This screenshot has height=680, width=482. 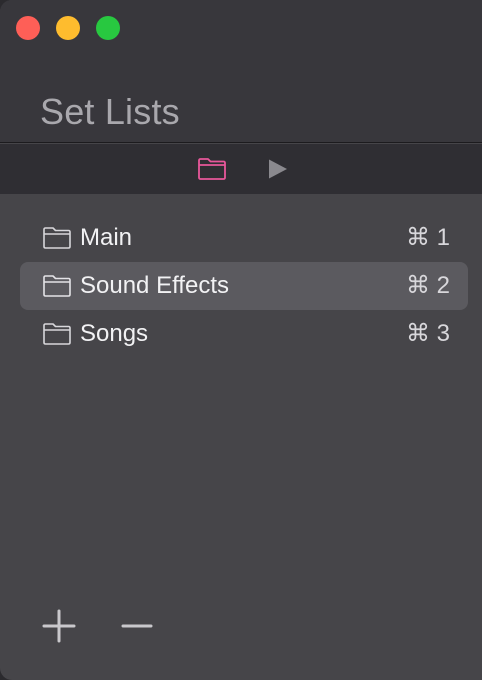 I want to click on list-item-label: Main, so click(x=106, y=237).